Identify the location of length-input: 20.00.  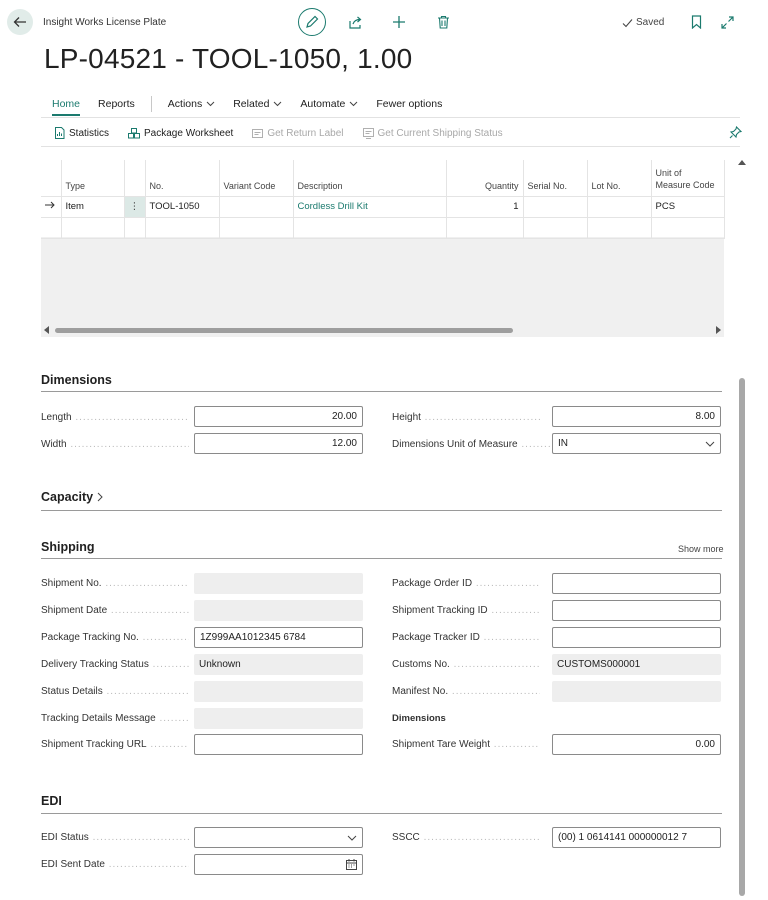
(278, 416).